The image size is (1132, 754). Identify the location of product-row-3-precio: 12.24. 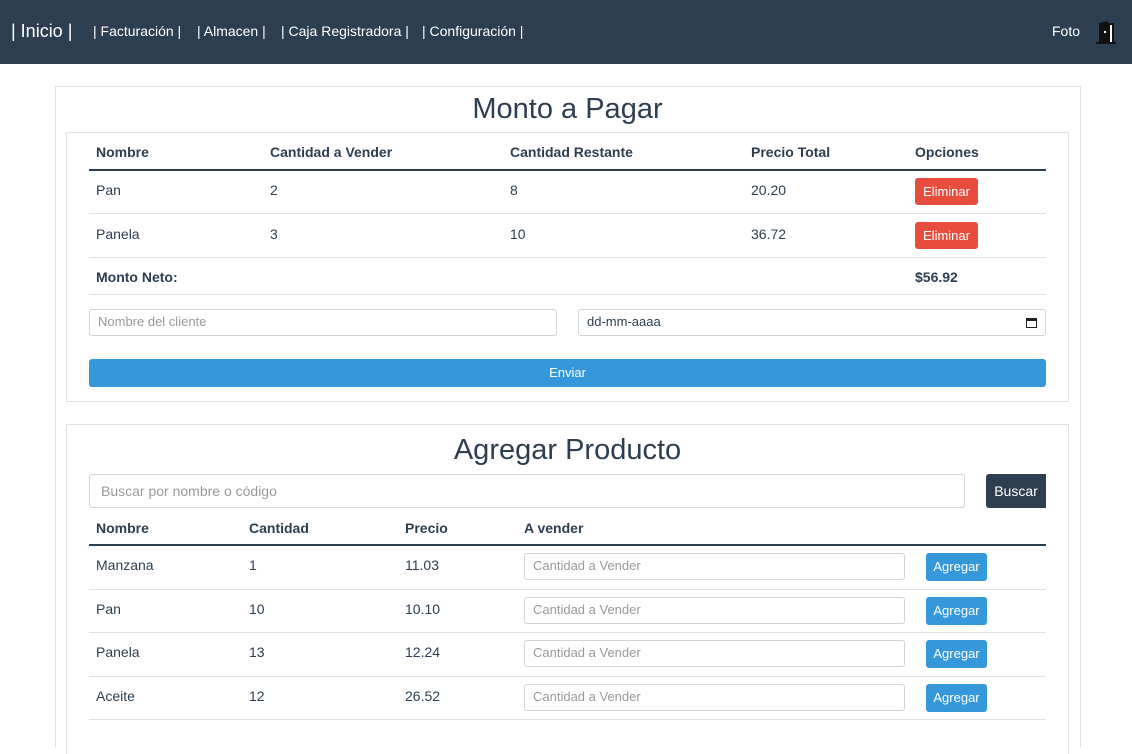
(423, 652).